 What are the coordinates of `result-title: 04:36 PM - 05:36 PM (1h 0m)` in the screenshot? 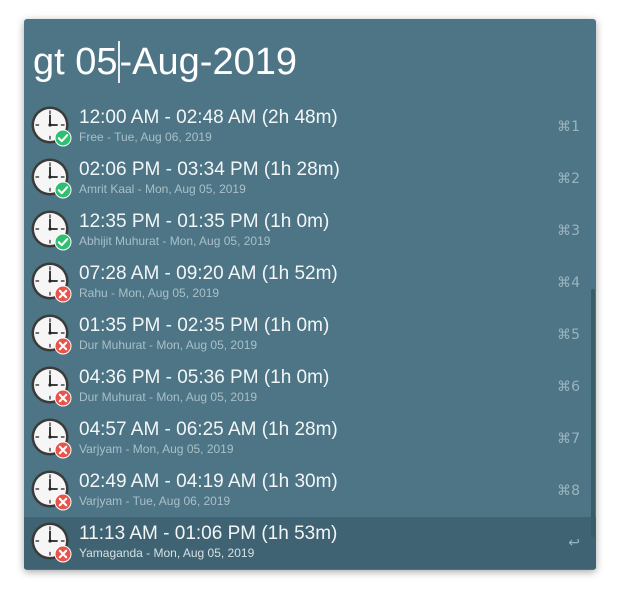 It's located at (204, 377).